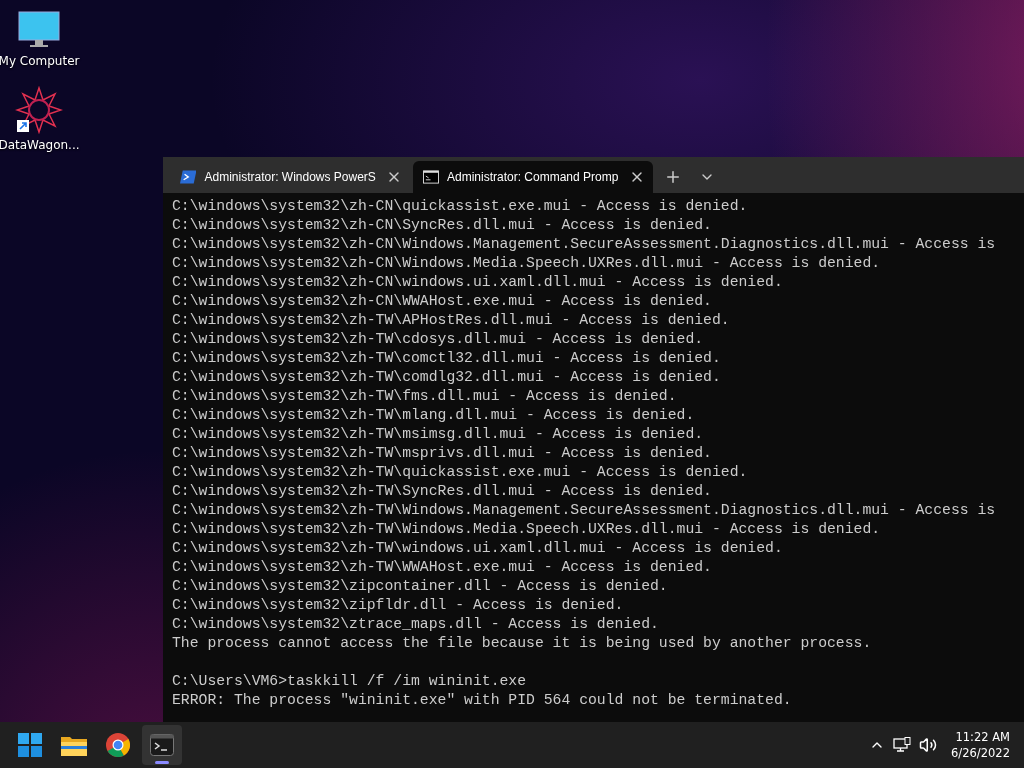 The height and width of the screenshot is (768, 1024). What do you see at coordinates (482, 700) in the screenshot?
I see `console-output-line: ERROR: The process "wininit.exe" with PID 564 could not be terminated.` at bounding box center [482, 700].